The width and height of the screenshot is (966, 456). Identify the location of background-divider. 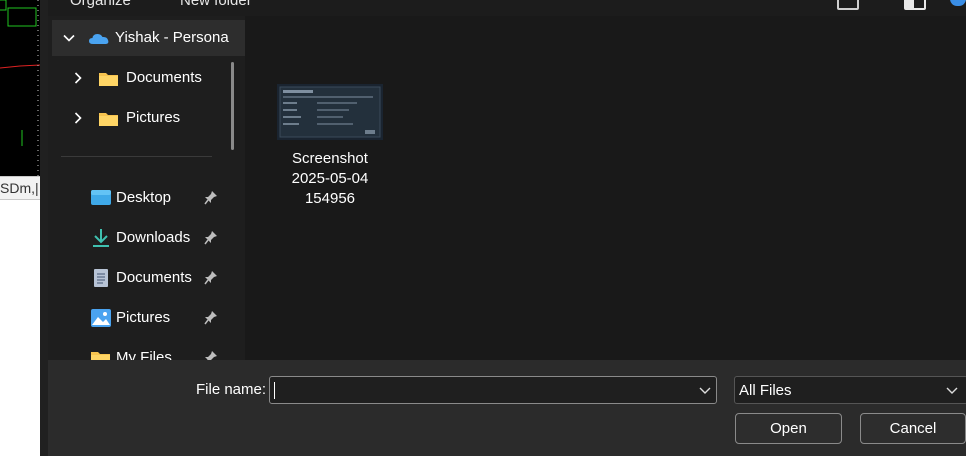
(44, 228).